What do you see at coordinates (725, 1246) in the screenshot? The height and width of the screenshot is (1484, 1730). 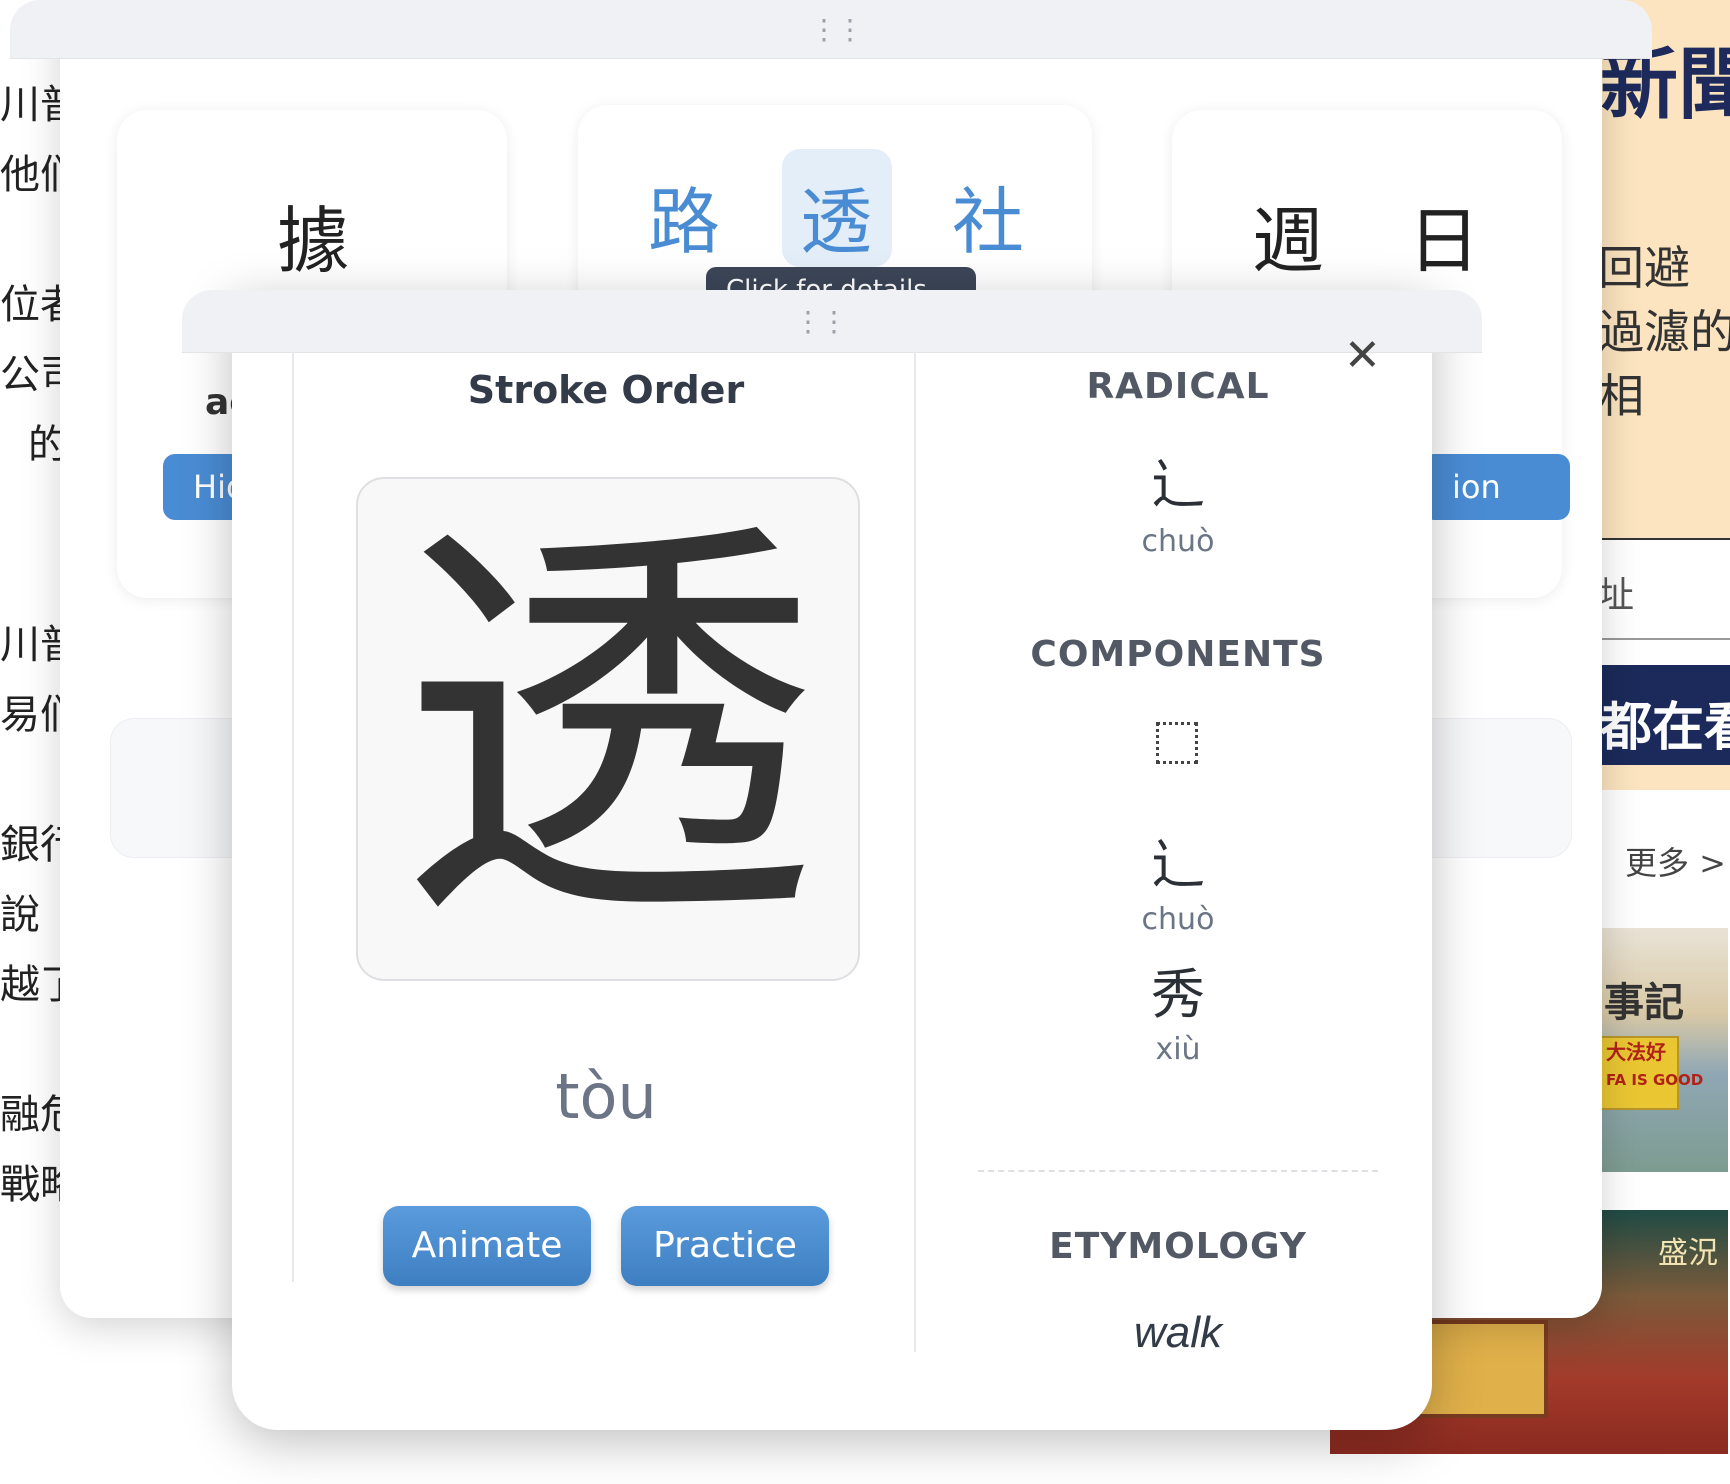 I see `practice-button: Practice` at bounding box center [725, 1246].